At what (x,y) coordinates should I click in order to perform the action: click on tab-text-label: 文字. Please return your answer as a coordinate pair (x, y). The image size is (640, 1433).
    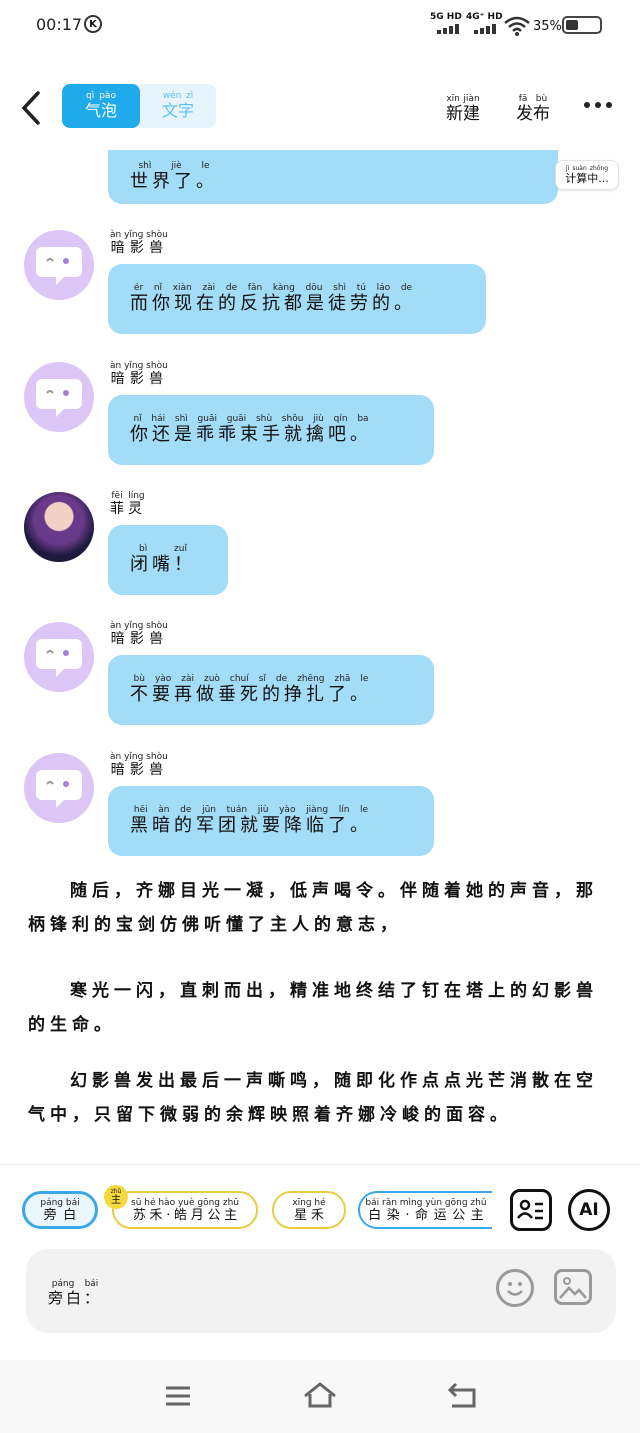
    Looking at the image, I should click on (177, 110).